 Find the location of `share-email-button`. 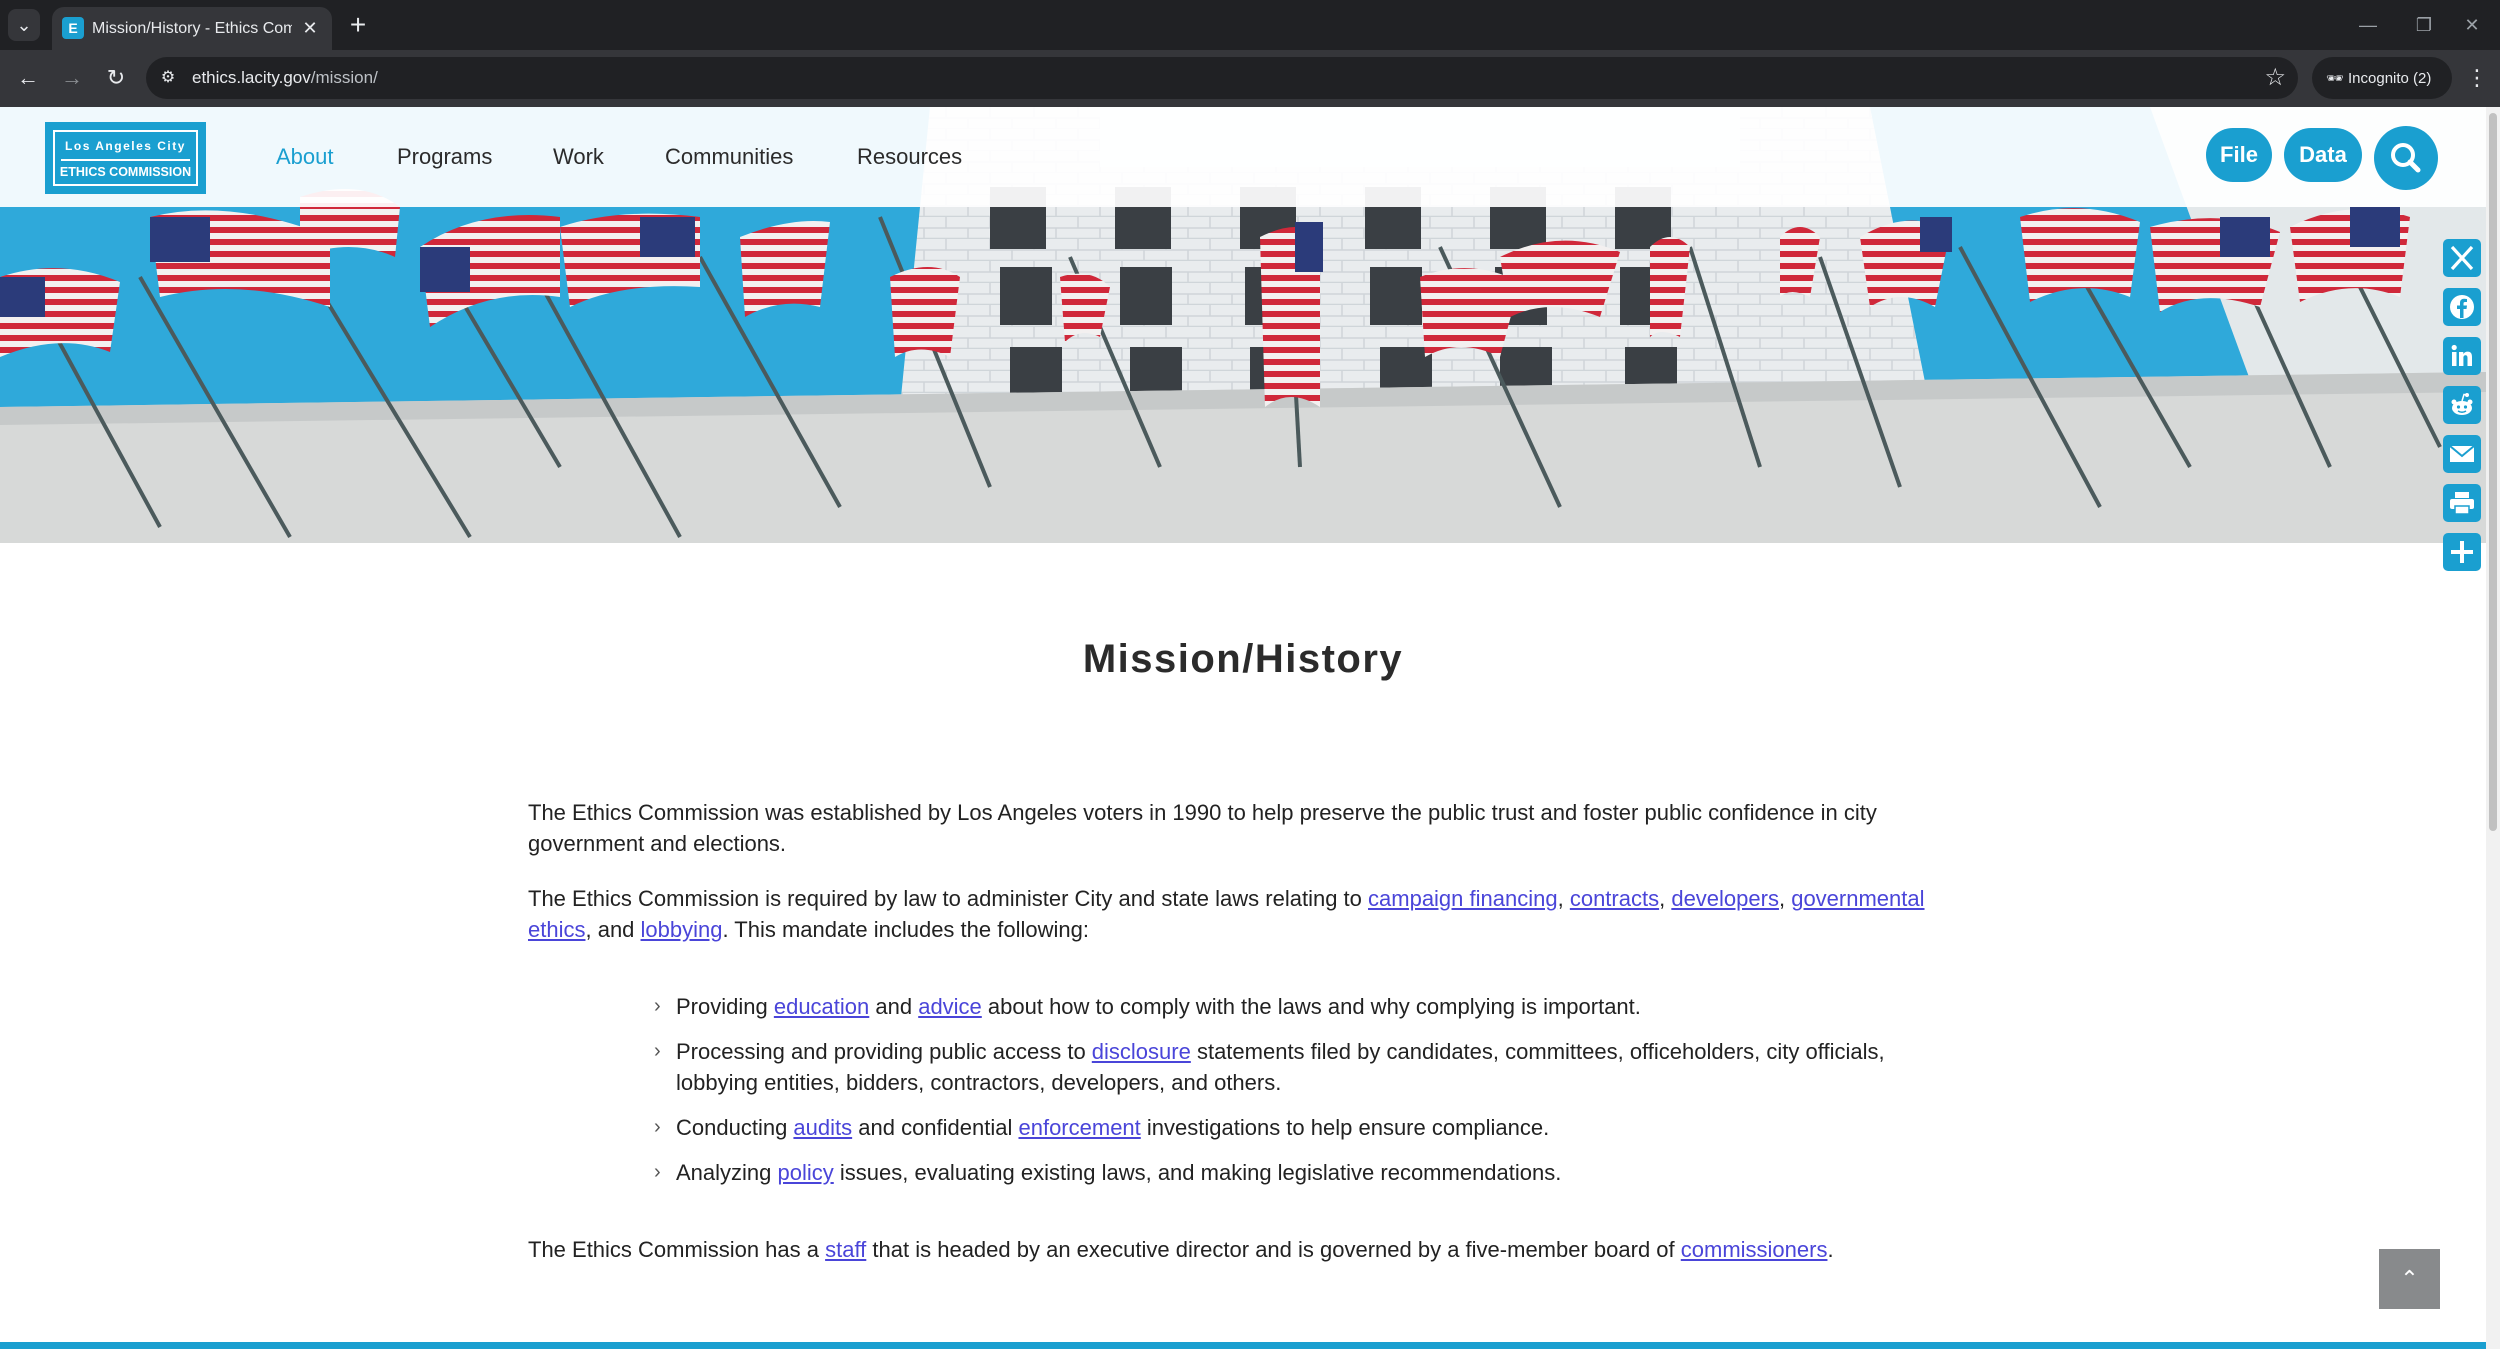

share-email-button is located at coordinates (2462, 454).